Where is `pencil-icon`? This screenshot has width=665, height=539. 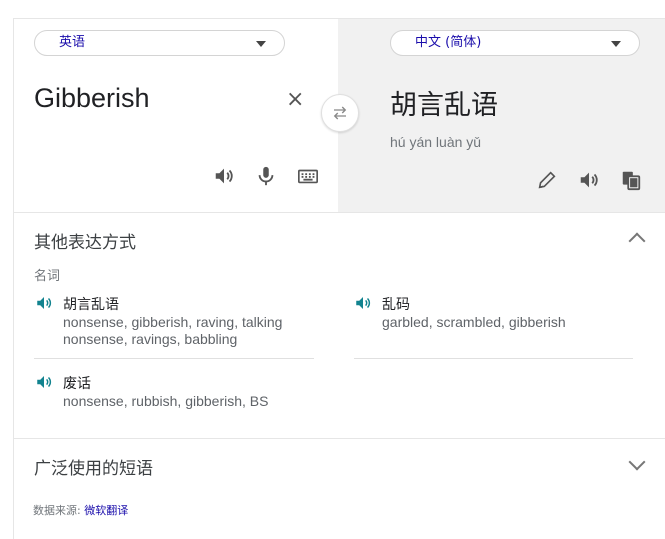 pencil-icon is located at coordinates (547, 180).